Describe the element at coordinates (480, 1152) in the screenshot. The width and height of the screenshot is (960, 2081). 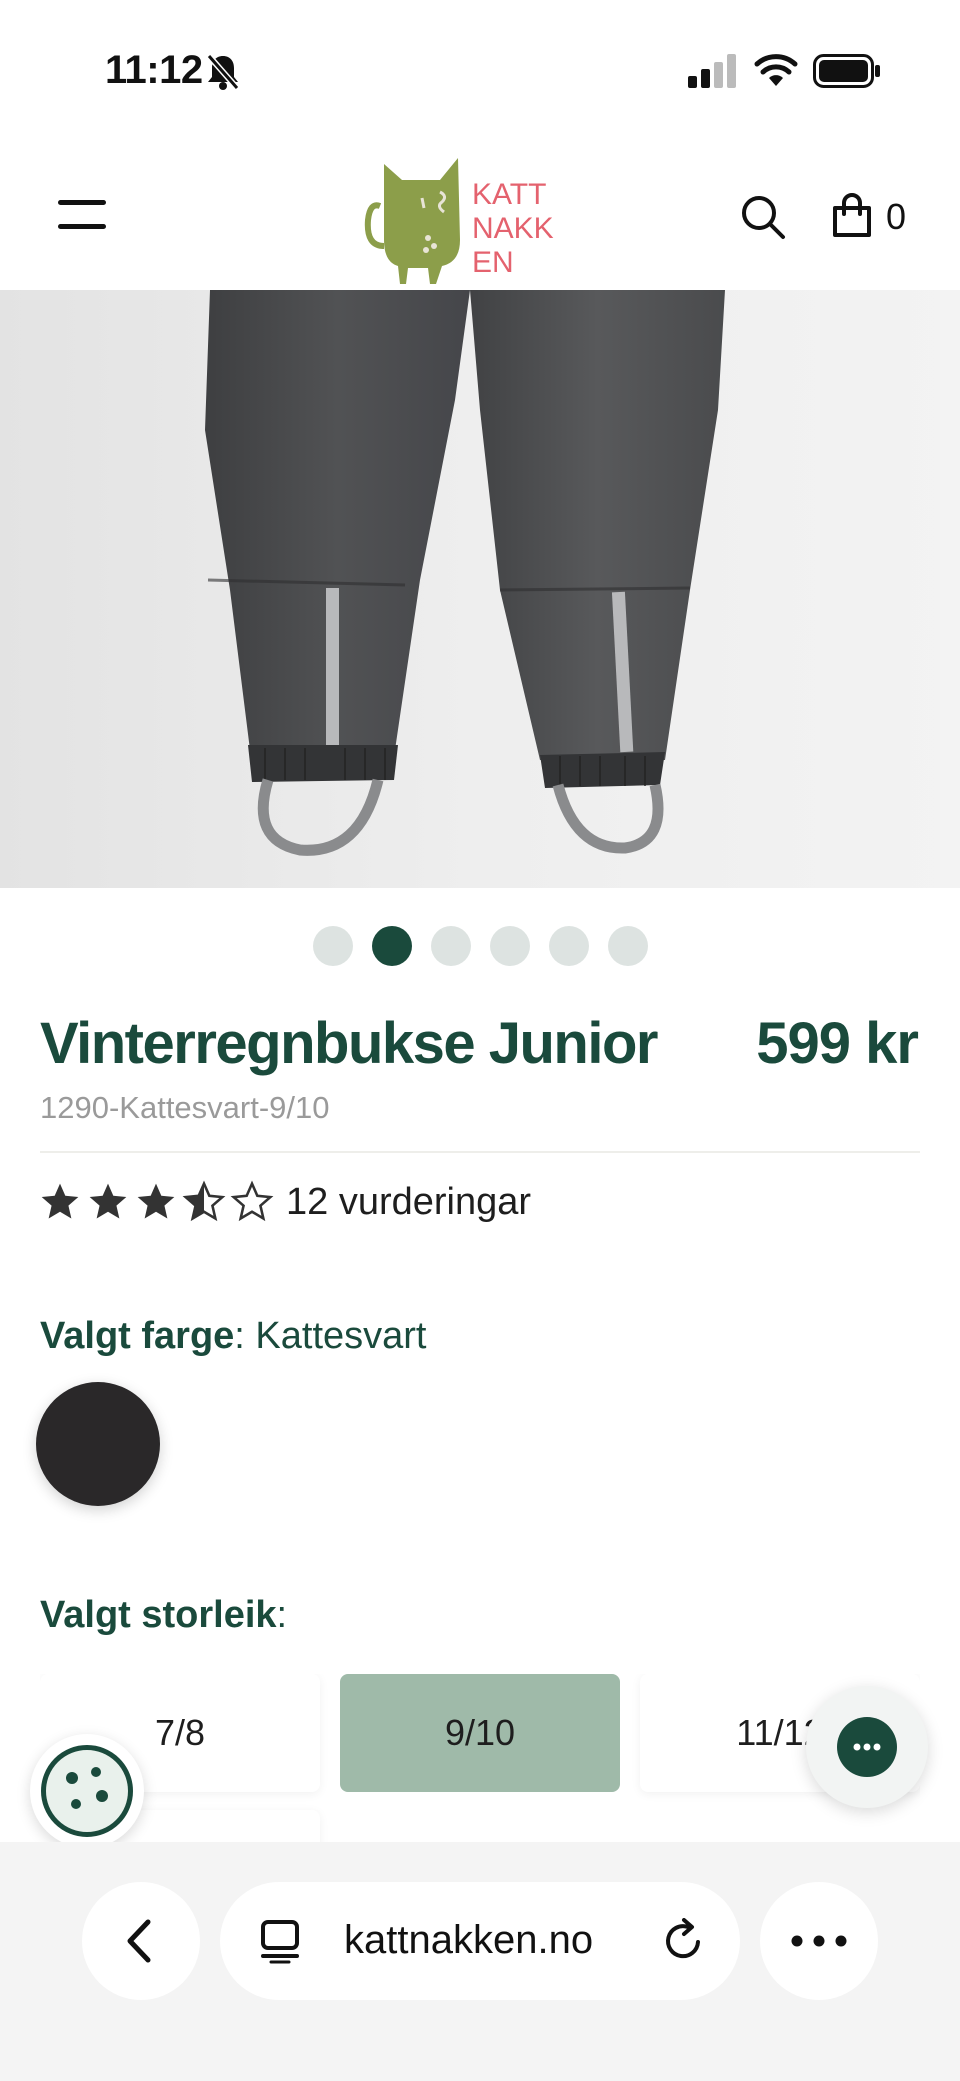
I see `divider` at that location.